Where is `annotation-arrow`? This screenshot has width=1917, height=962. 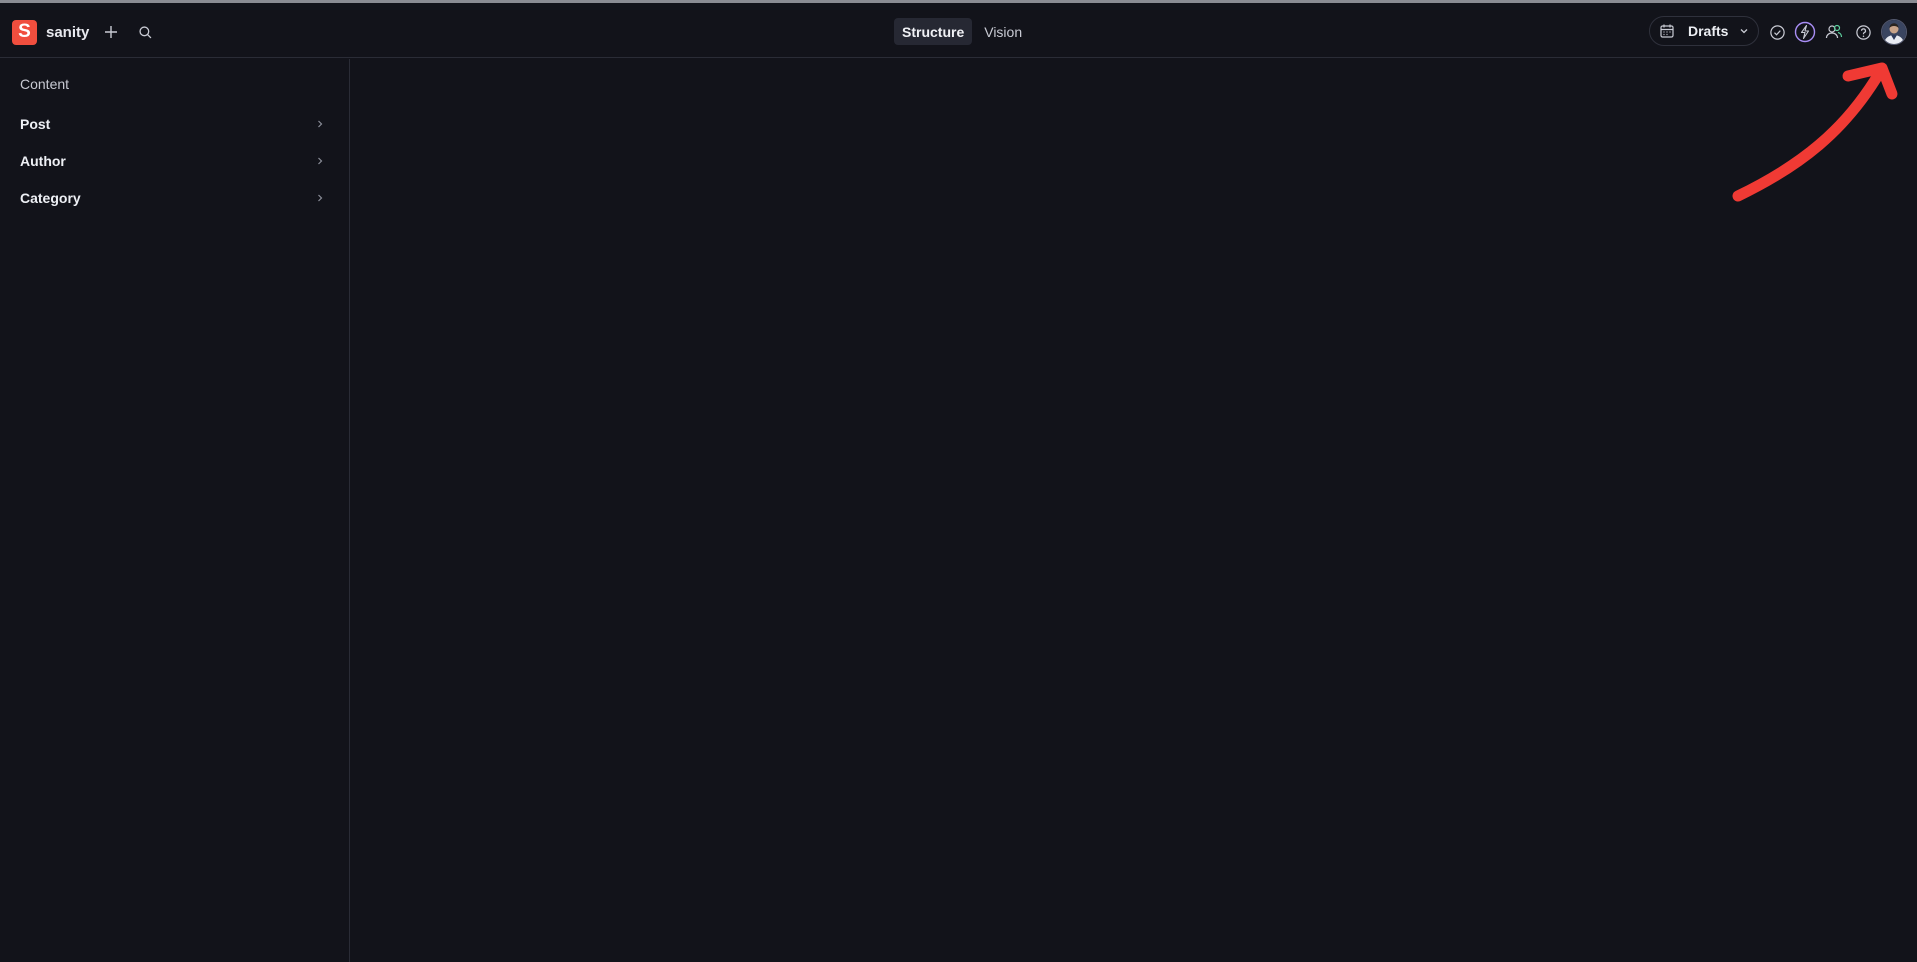 annotation-arrow is located at coordinates (1815, 132).